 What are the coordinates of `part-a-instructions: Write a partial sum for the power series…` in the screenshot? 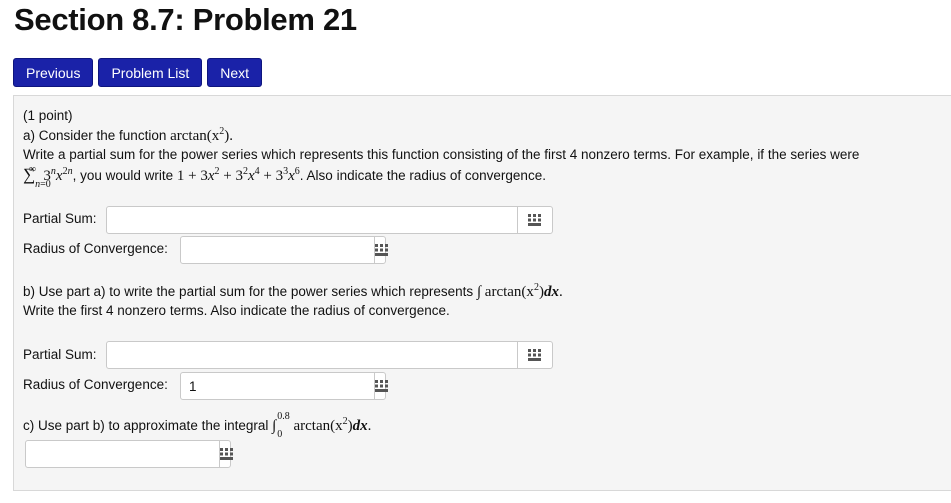 It's located at (441, 154).